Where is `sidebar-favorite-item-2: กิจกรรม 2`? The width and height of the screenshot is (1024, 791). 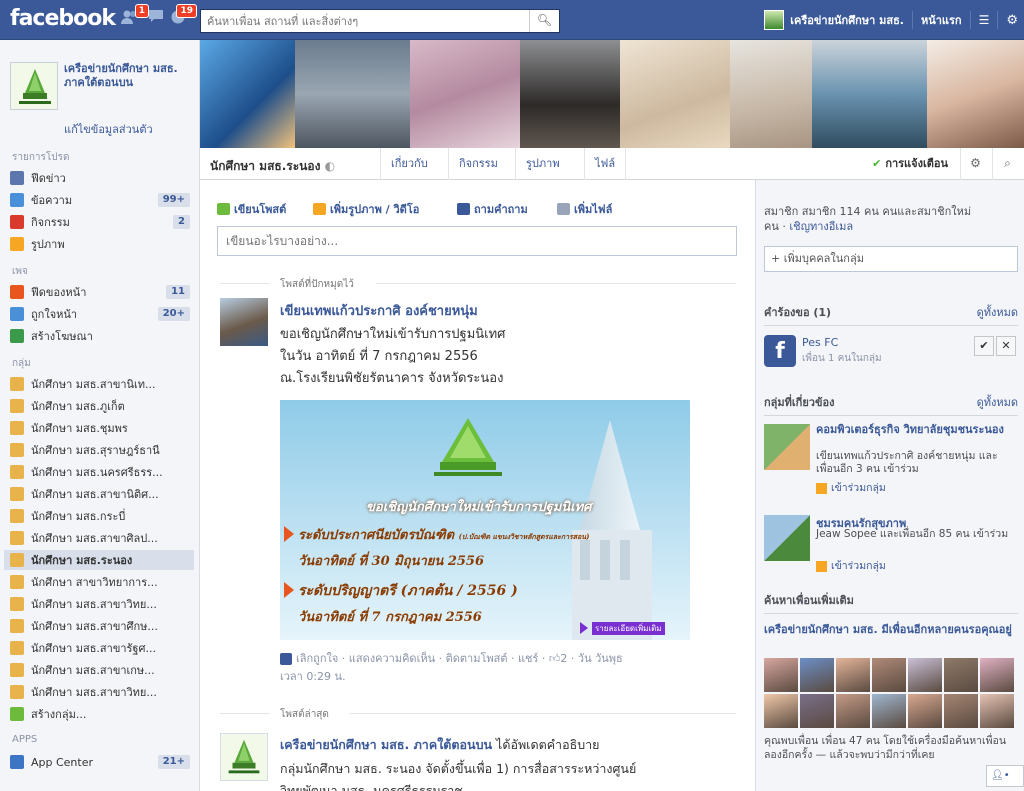
sidebar-favorite-item-2: กิจกรรม 2 is located at coordinates (102, 222).